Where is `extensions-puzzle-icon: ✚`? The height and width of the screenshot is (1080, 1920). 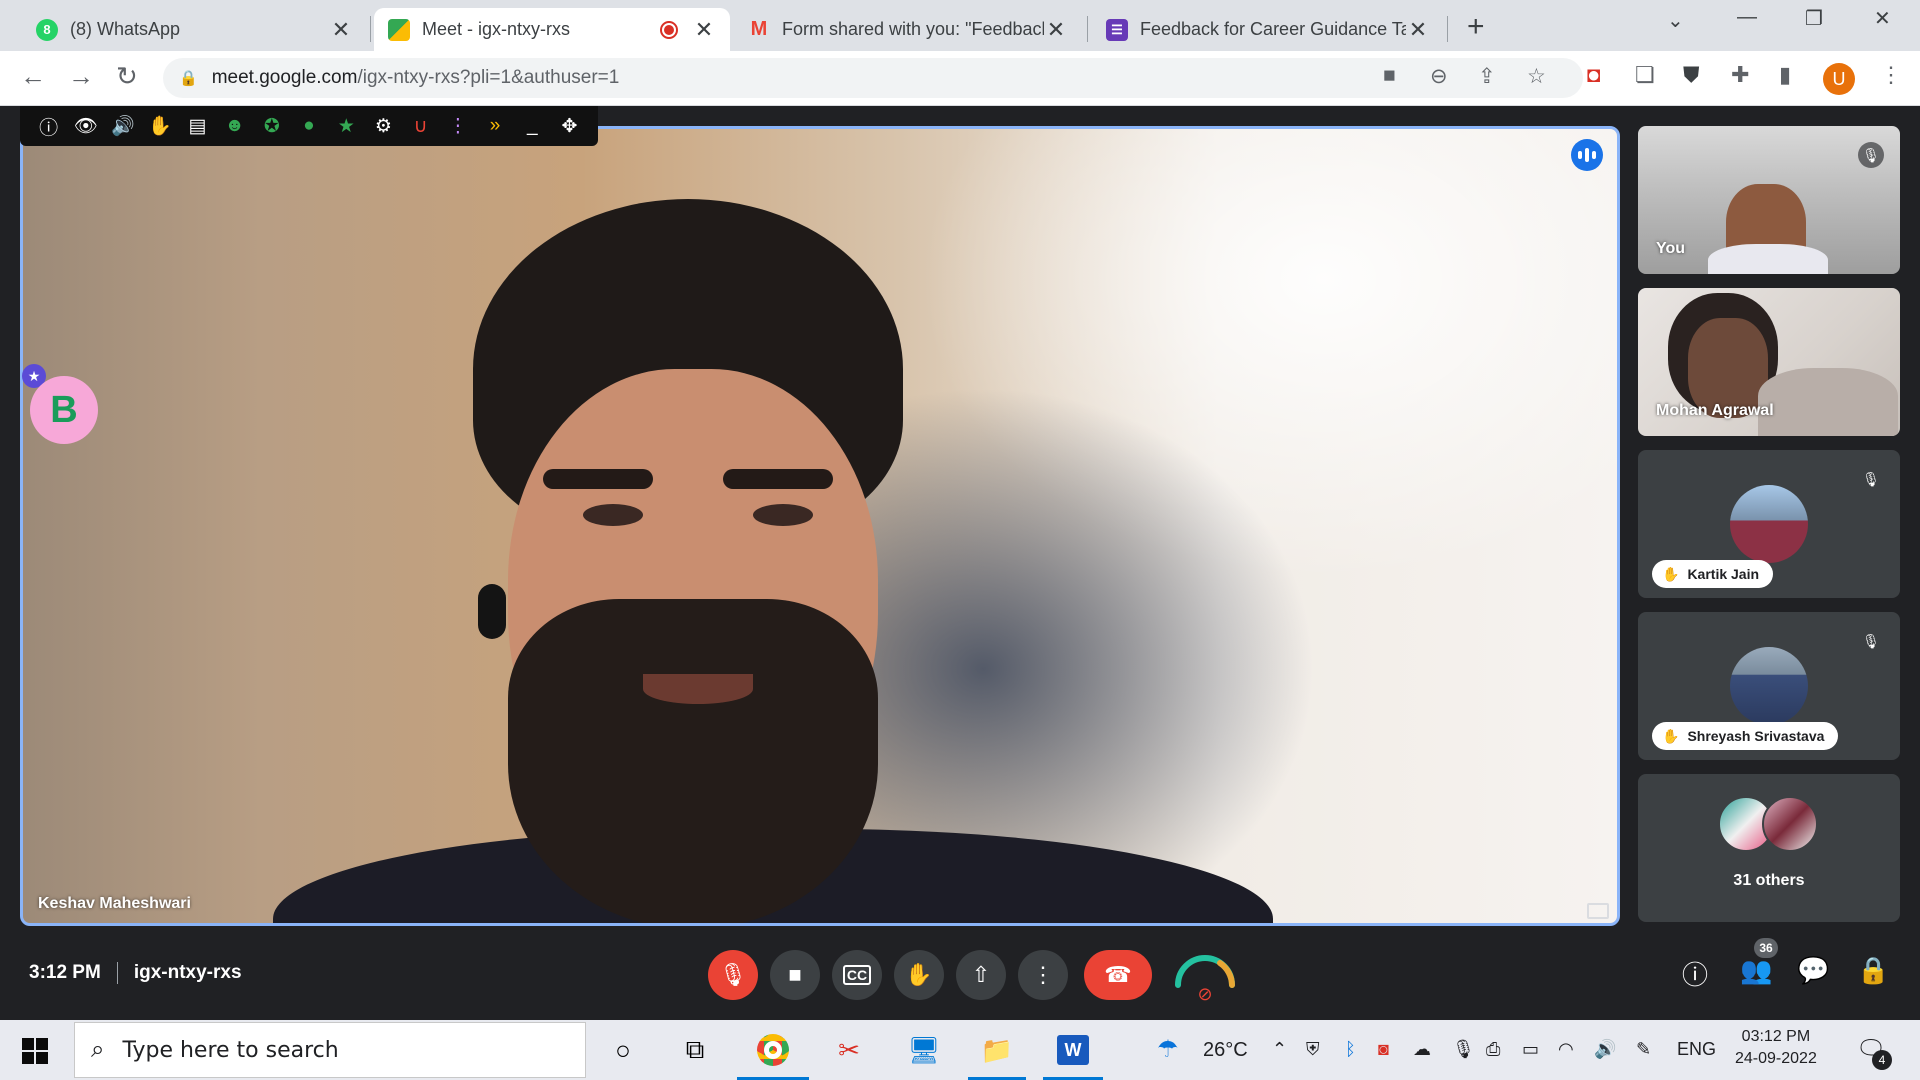 extensions-puzzle-icon: ✚ is located at coordinates (1740, 75).